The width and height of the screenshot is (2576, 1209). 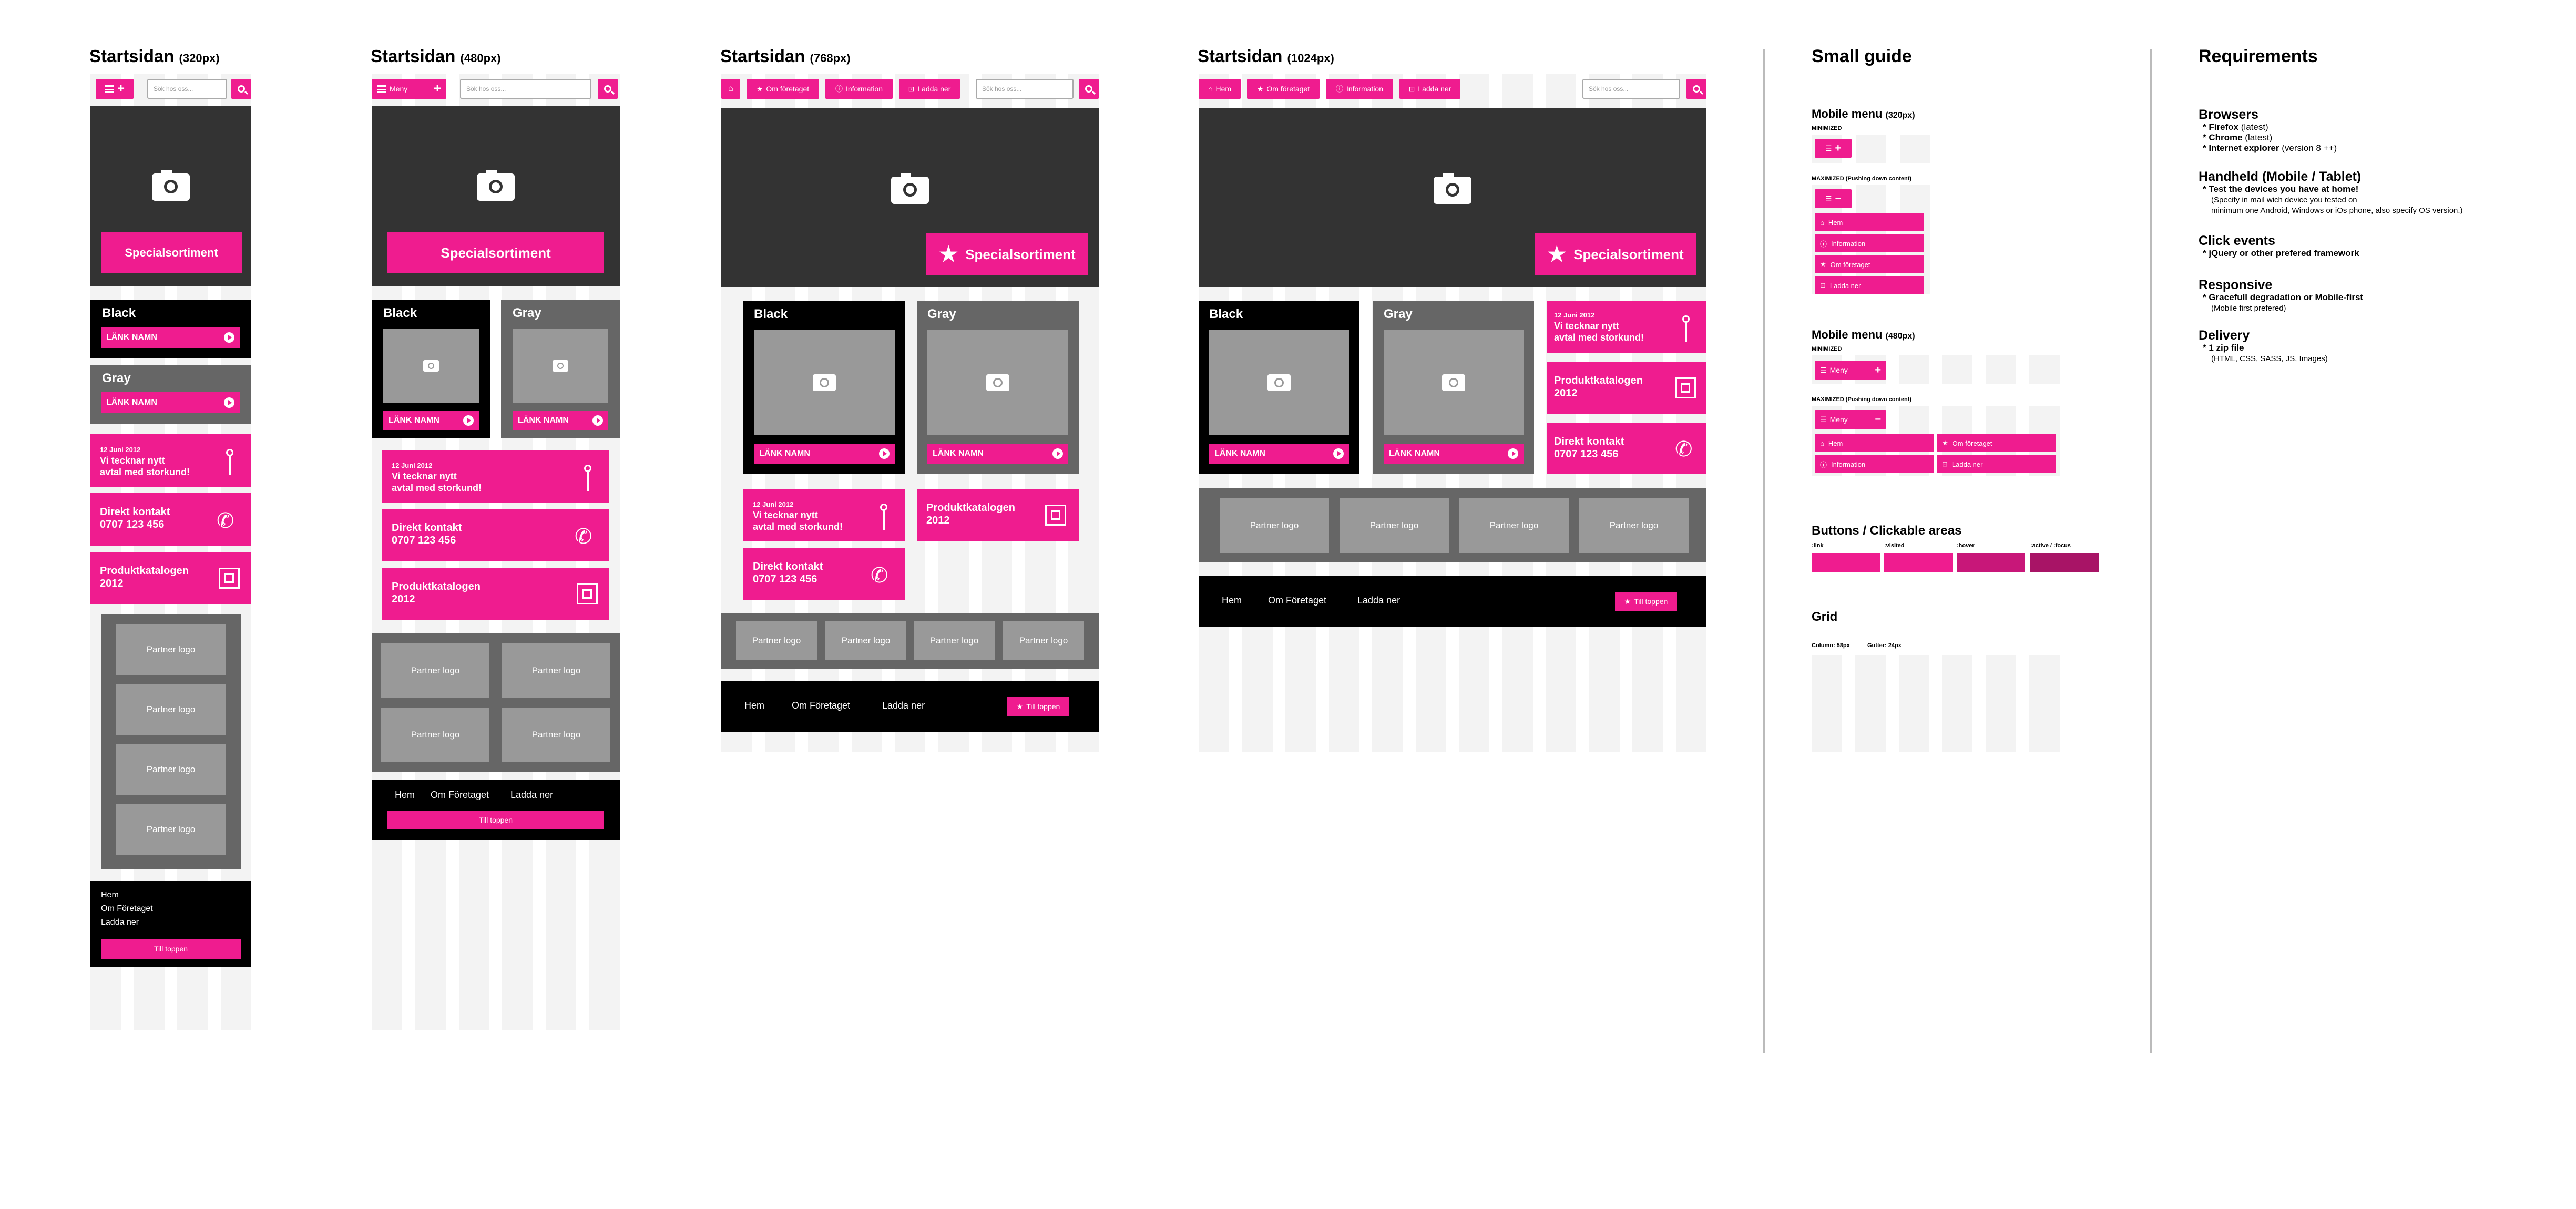 What do you see at coordinates (1863, 335) in the screenshot?
I see `mobile-menu-480-title: Mobile menu (480px)` at bounding box center [1863, 335].